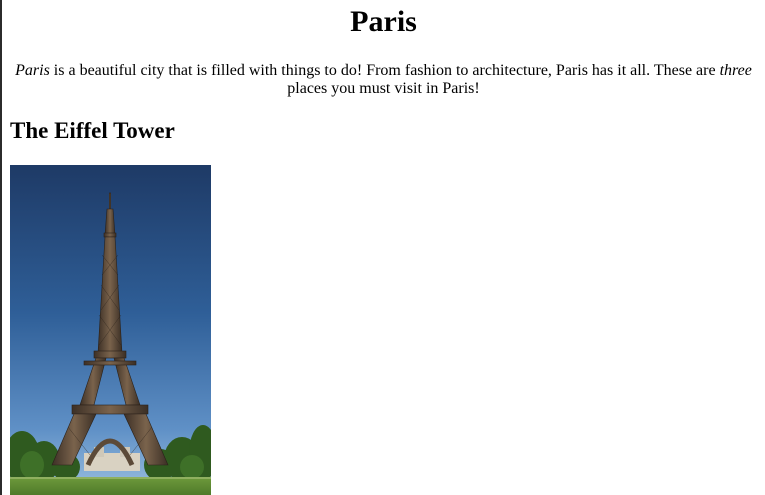  What do you see at coordinates (383, 21) in the screenshot?
I see `page-title: Paris` at bounding box center [383, 21].